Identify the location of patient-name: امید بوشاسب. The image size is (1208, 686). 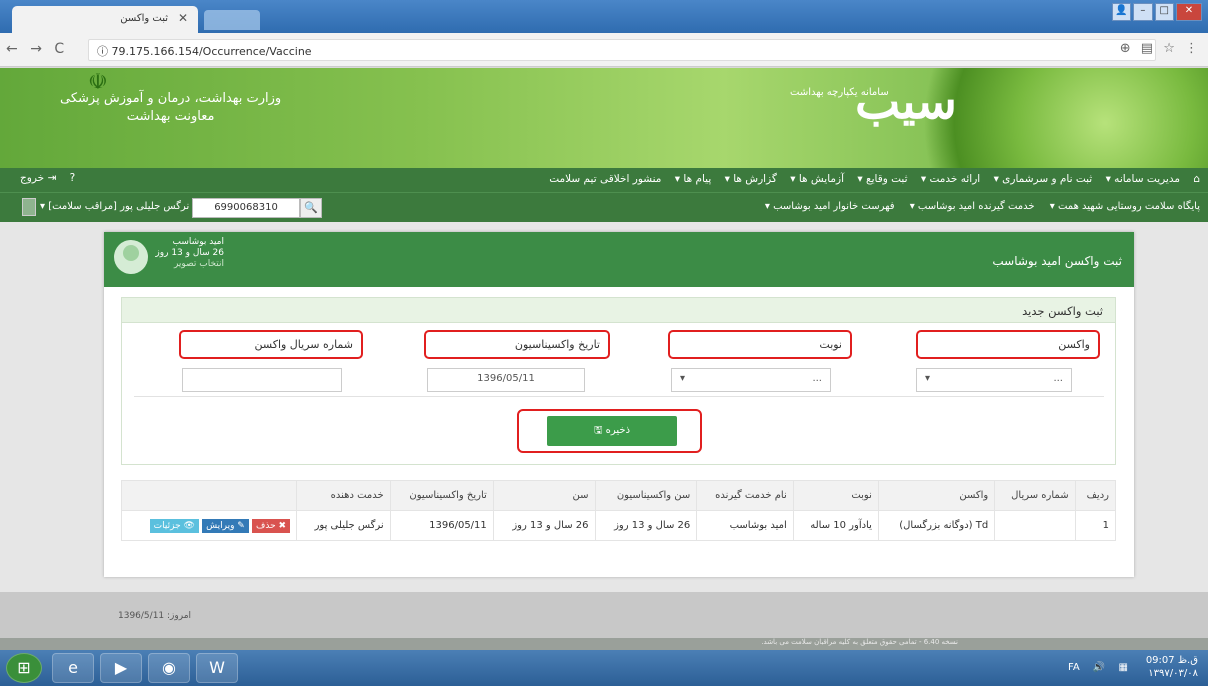
(198, 242).